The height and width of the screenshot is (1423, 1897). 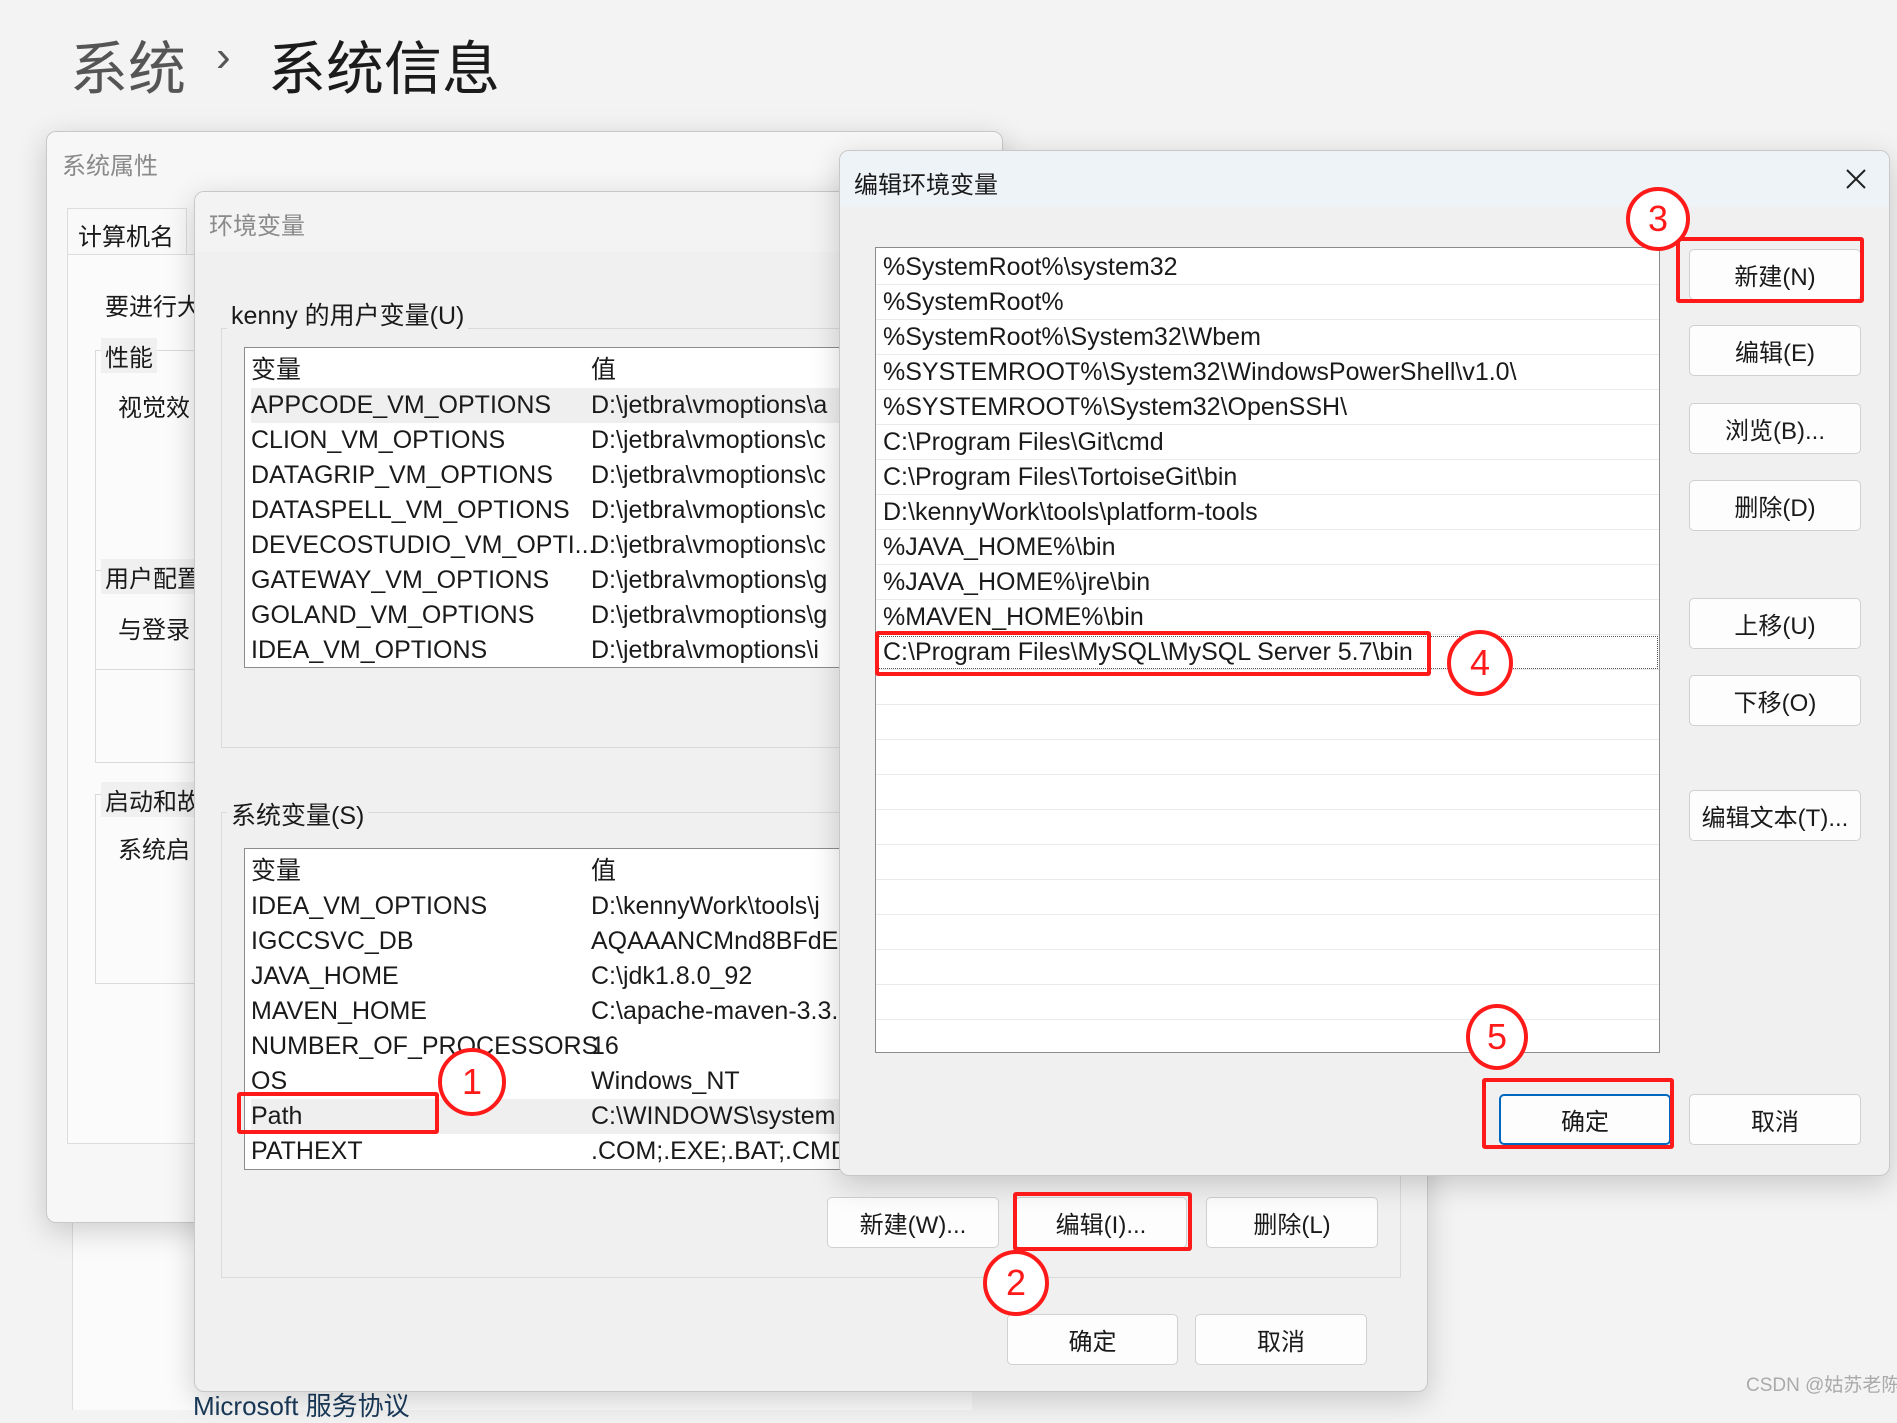 I want to click on list-item: %SystemRoot%\System32\Wbem, so click(x=1267, y=337).